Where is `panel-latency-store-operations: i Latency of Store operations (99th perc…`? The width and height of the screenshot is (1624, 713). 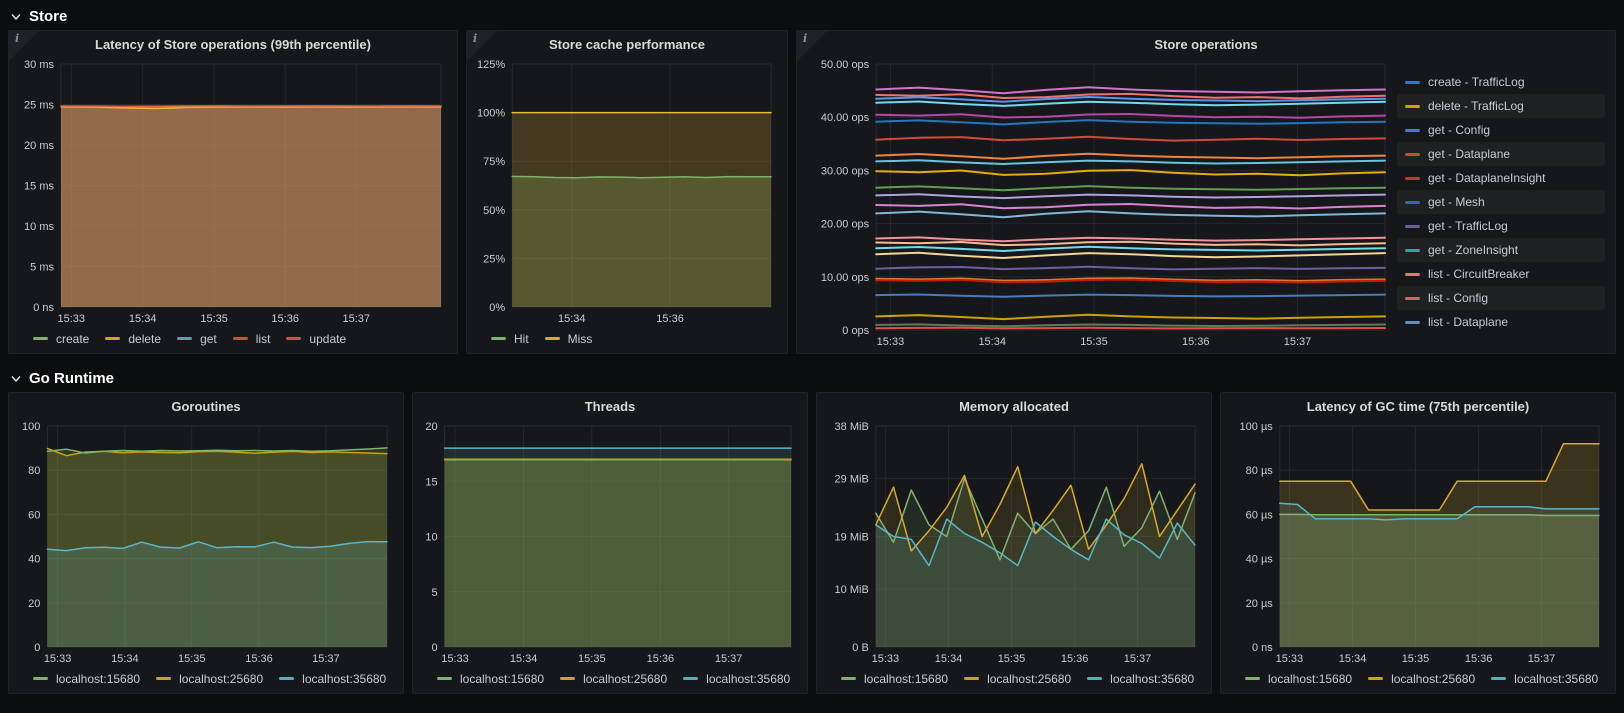 panel-latency-store-operations: i Latency of Store operations (99th perc… is located at coordinates (233, 192).